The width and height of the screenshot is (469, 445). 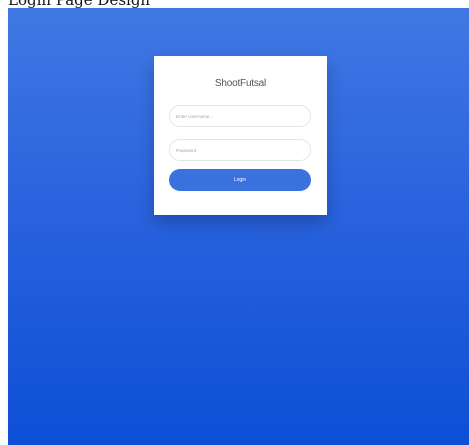 What do you see at coordinates (240, 135) in the screenshot?
I see `login-card: ShootFutsal Login` at bounding box center [240, 135].